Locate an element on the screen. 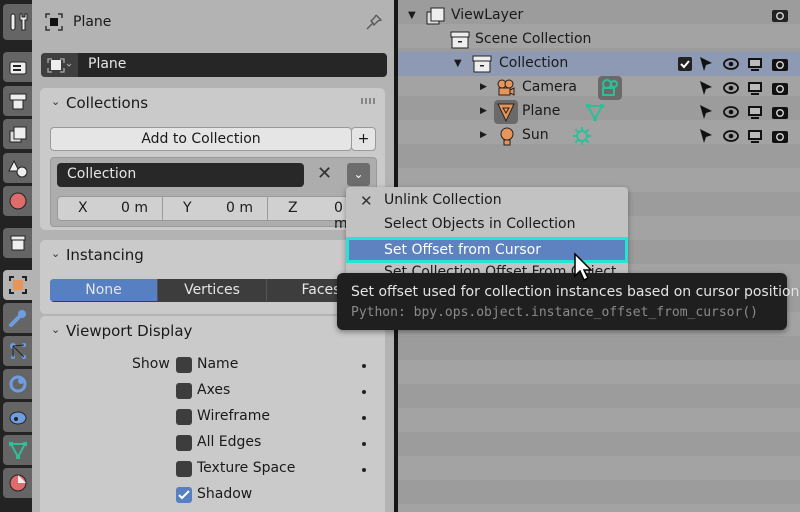 The height and width of the screenshot is (512, 800). pin-icon is located at coordinates (374, 22).